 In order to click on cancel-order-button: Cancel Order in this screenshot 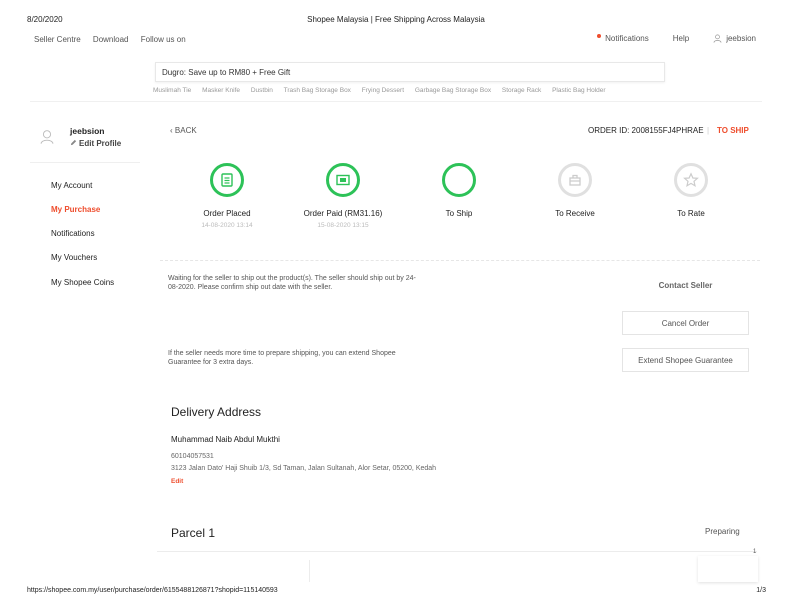, I will do `click(685, 323)`.